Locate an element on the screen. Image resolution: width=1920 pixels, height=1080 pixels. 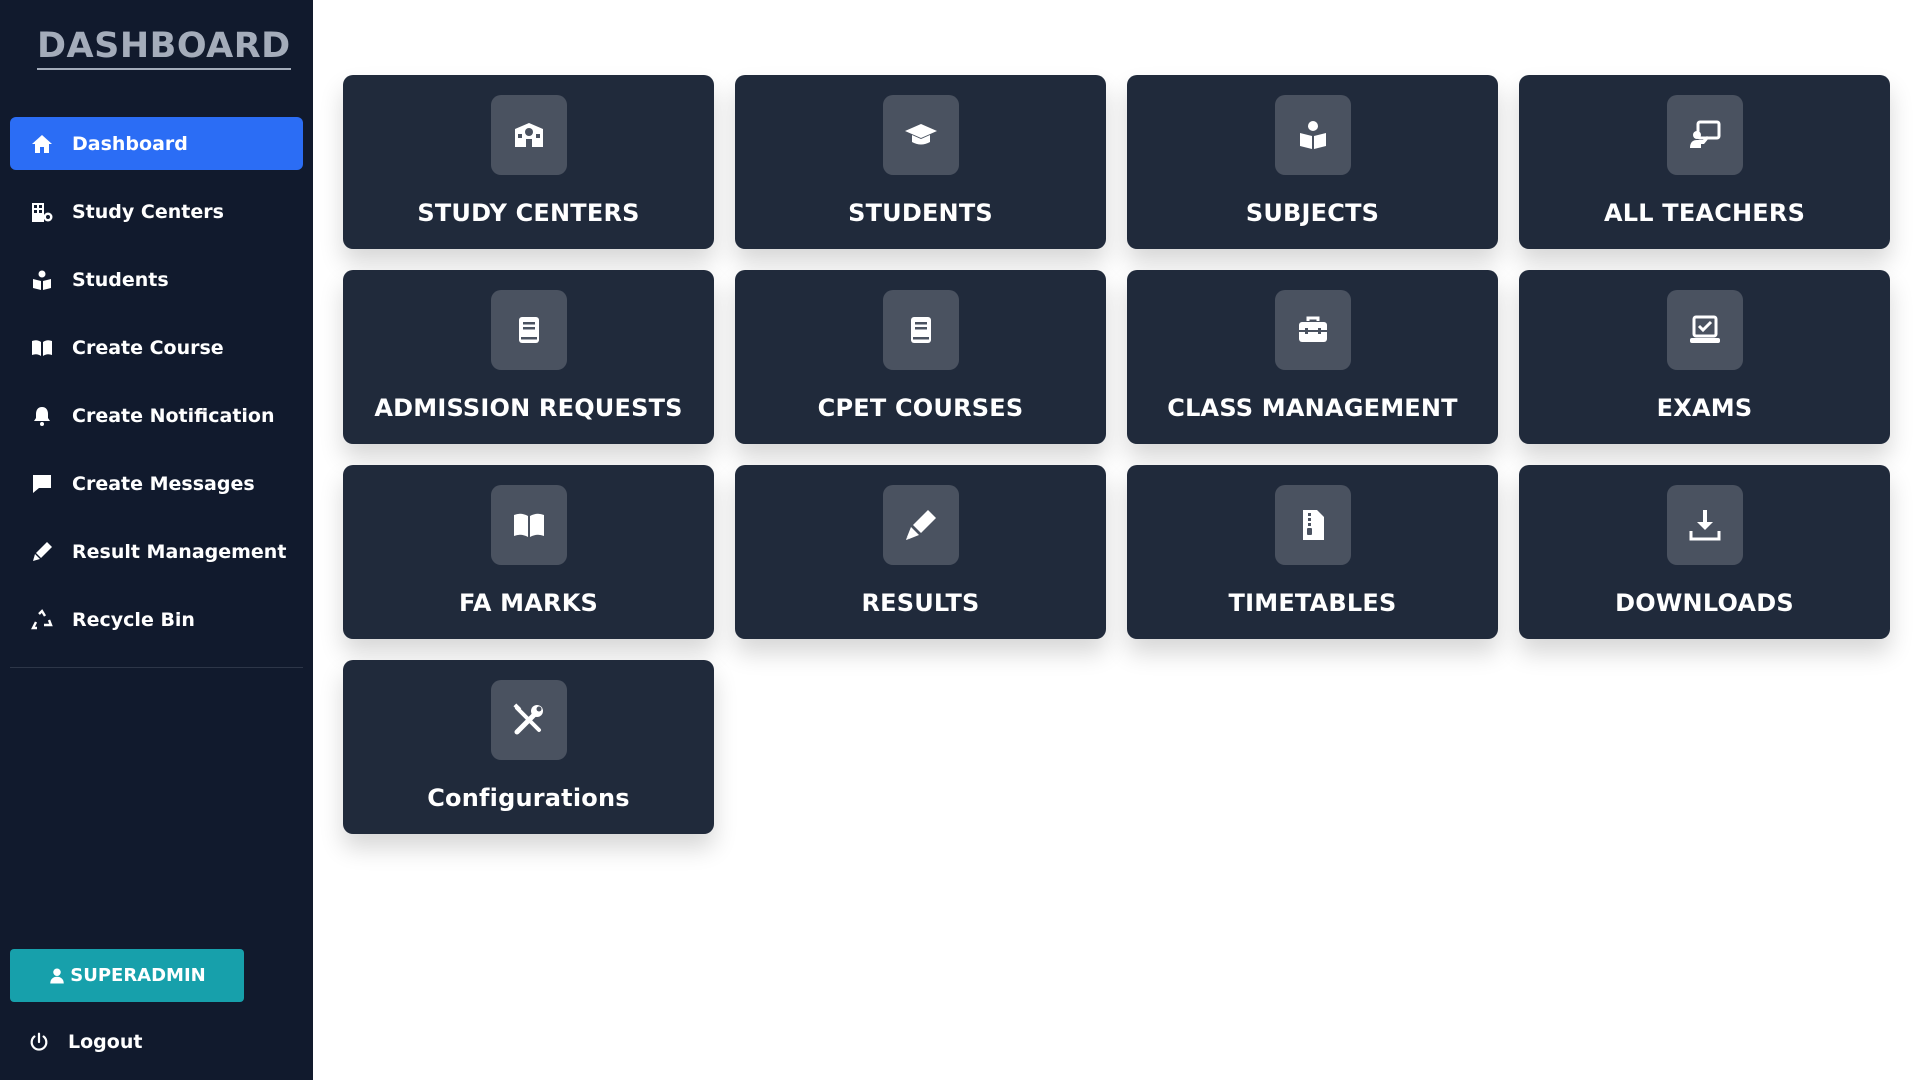
power-icon is located at coordinates (48, 1042).